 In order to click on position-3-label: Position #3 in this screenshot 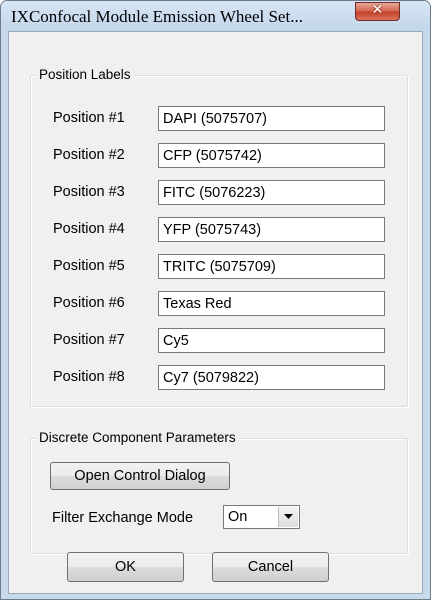, I will do `click(89, 192)`.